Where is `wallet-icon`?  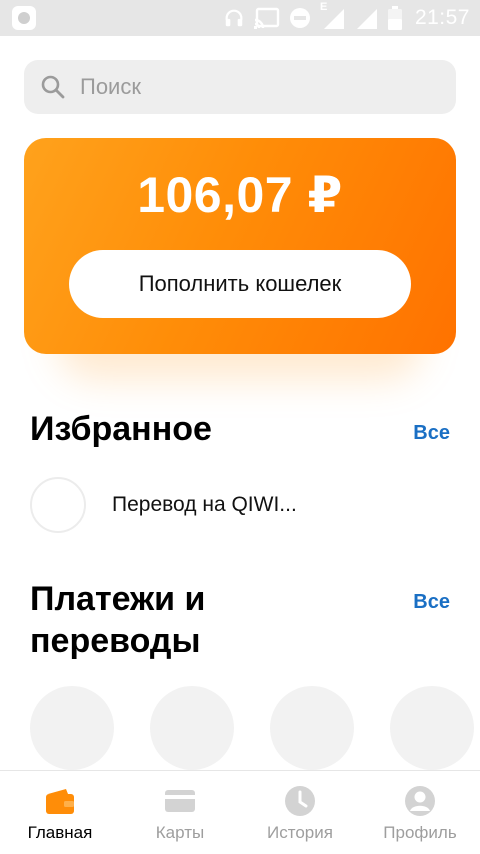
wallet-icon is located at coordinates (60, 801).